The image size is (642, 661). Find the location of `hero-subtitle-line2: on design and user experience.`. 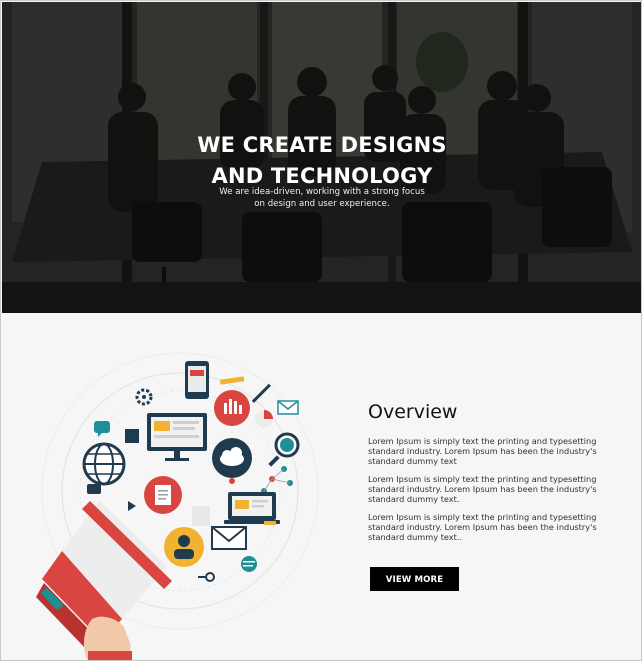

hero-subtitle-line2: on design and user experience. is located at coordinates (322, 203).